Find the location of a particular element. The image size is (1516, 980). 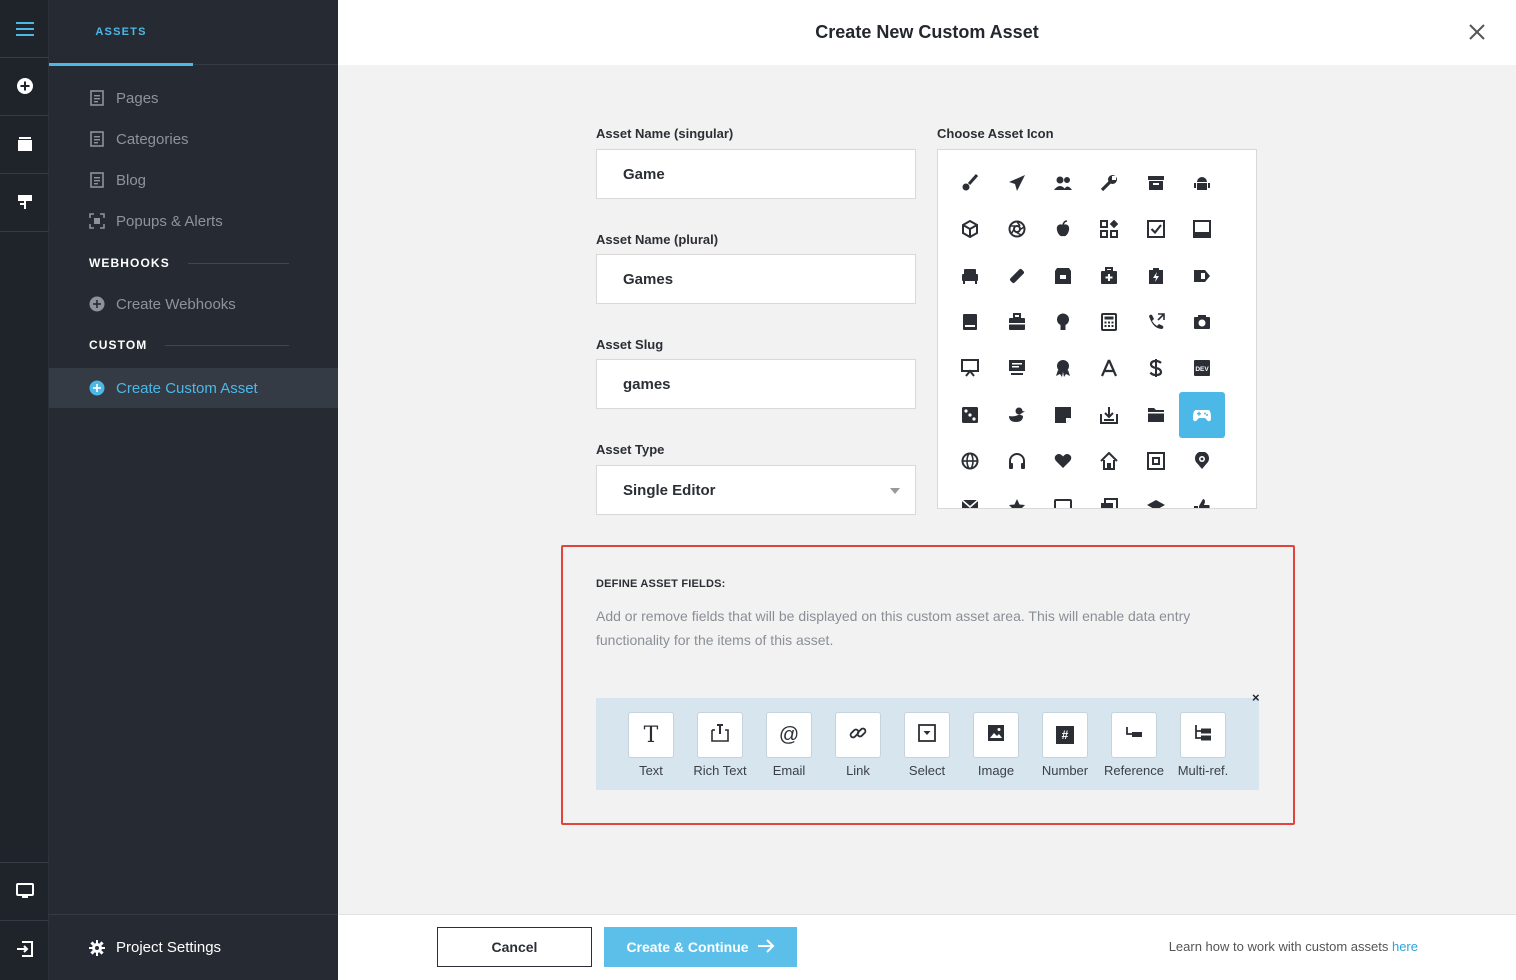

inbox-icon is located at coordinates (1202, 229).